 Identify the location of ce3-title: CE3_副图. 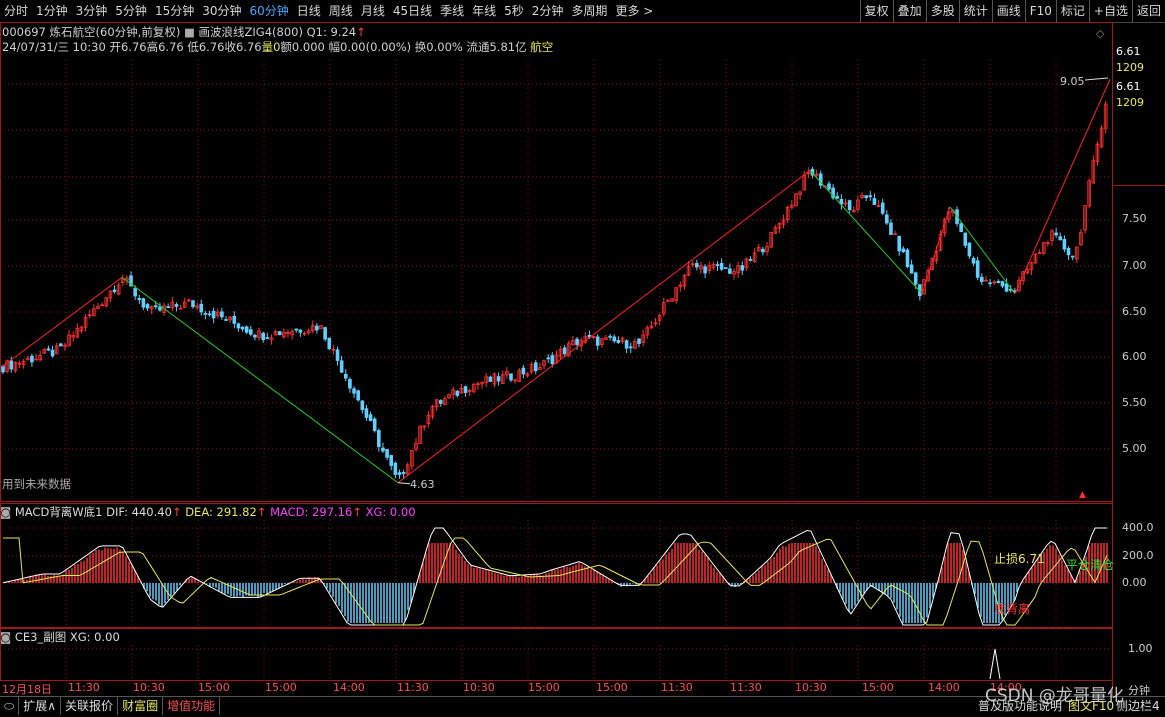
(40, 637).